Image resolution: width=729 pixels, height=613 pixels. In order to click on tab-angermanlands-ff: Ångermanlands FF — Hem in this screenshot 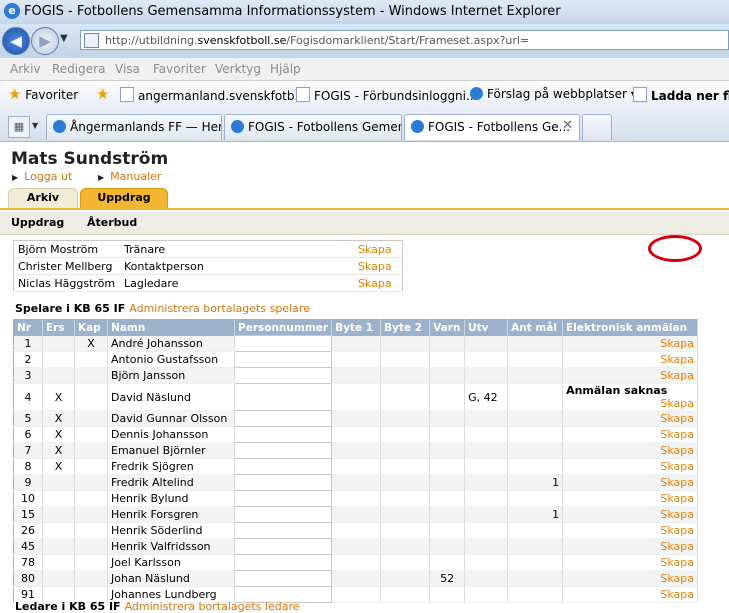, I will do `click(134, 127)`.